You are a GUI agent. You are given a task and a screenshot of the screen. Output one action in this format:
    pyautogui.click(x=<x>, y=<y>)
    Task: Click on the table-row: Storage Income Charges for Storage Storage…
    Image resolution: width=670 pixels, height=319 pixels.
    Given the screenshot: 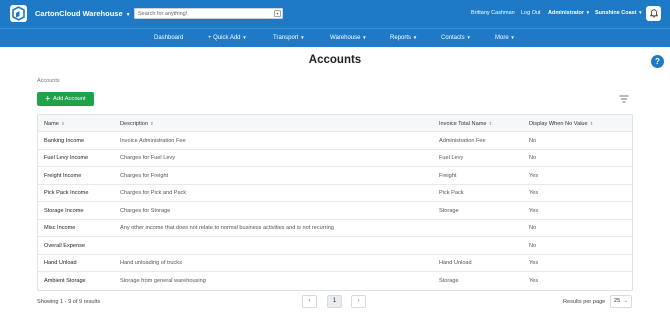 What is the action you would take?
    pyautogui.click(x=335, y=211)
    